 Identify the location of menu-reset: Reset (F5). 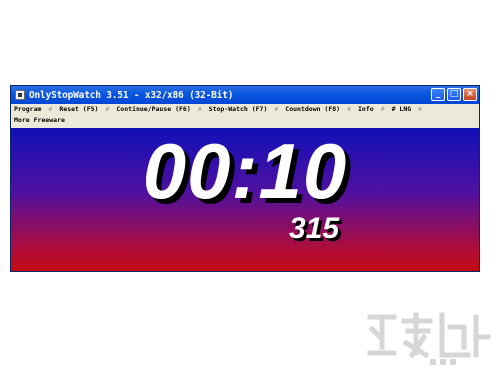
(78, 109).